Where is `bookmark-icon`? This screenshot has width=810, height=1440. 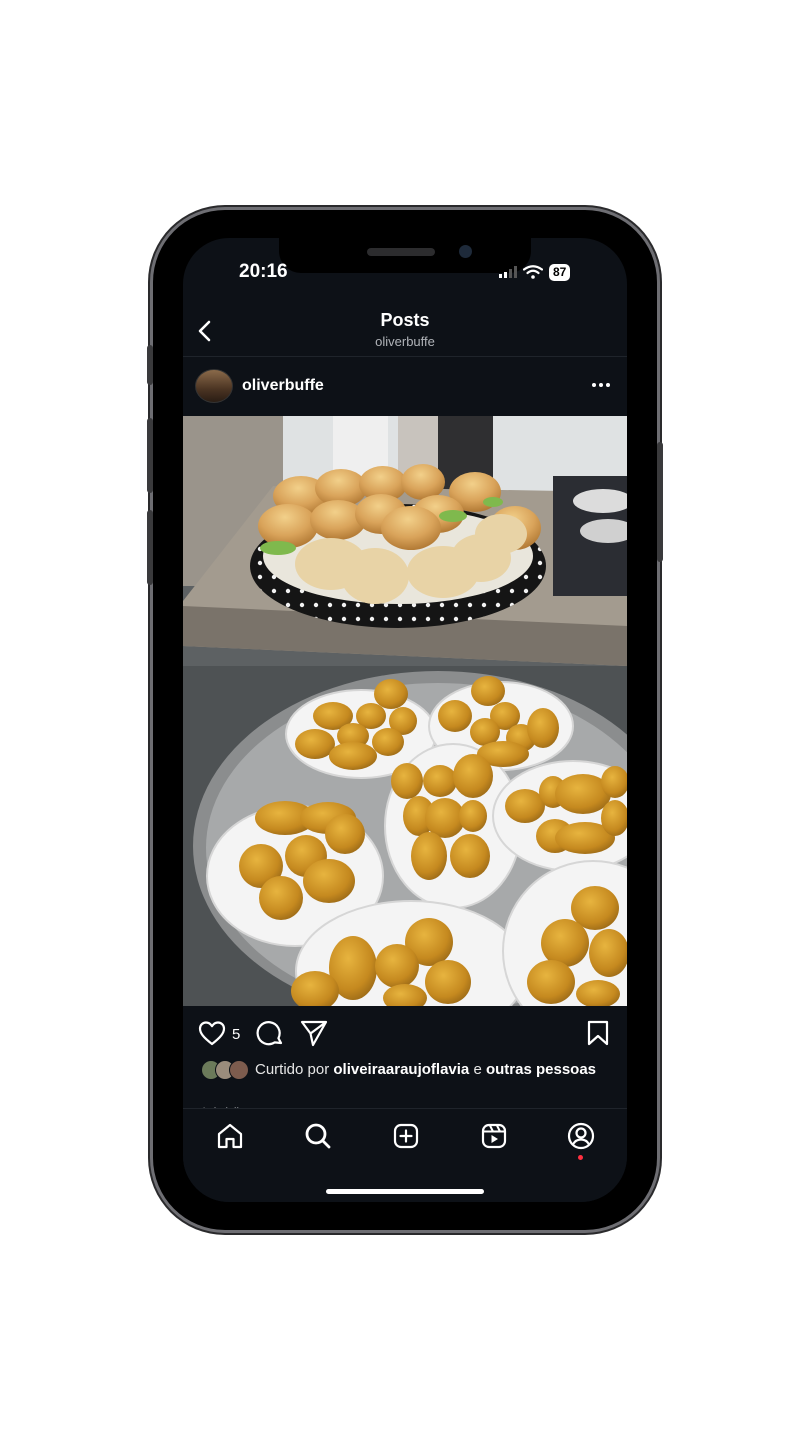 bookmark-icon is located at coordinates (598, 1033).